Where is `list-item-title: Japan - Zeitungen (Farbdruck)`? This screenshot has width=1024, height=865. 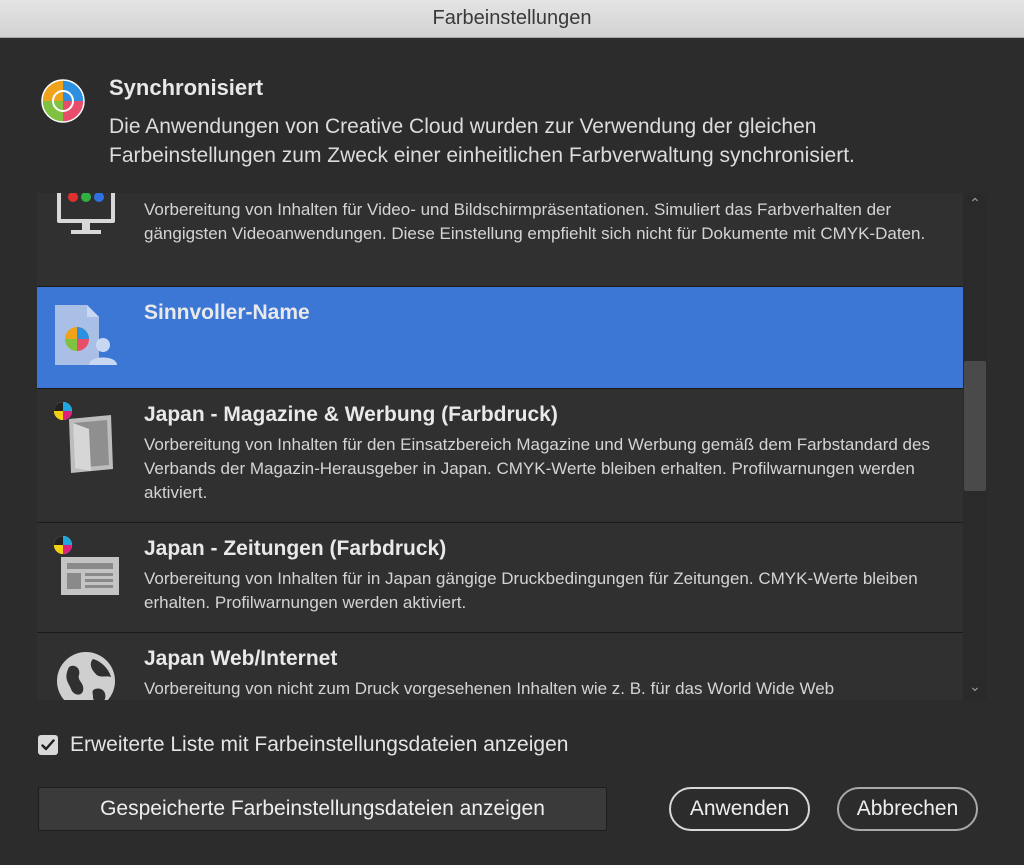 list-item-title: Japan - Zeitungen (Farbdruck) is located at coordinates (295, 548).